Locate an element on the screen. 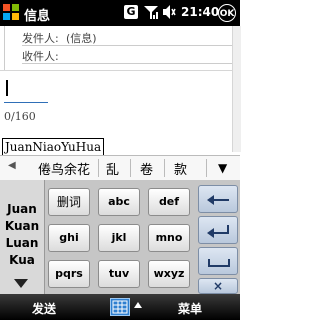 This screenshot has width=320, height=320. from-label: 发件人: is located at coordinates (40, 38).